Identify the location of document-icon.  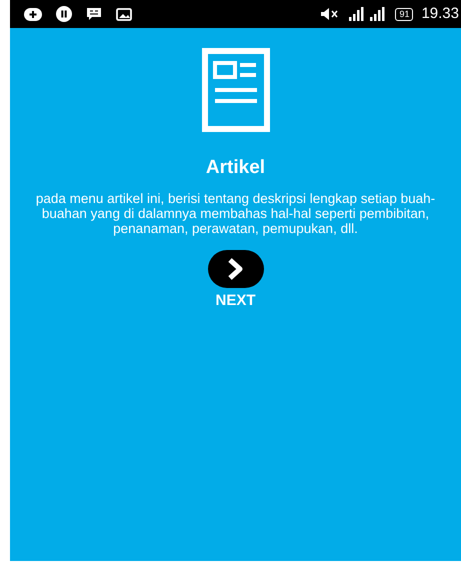
(236, 90).